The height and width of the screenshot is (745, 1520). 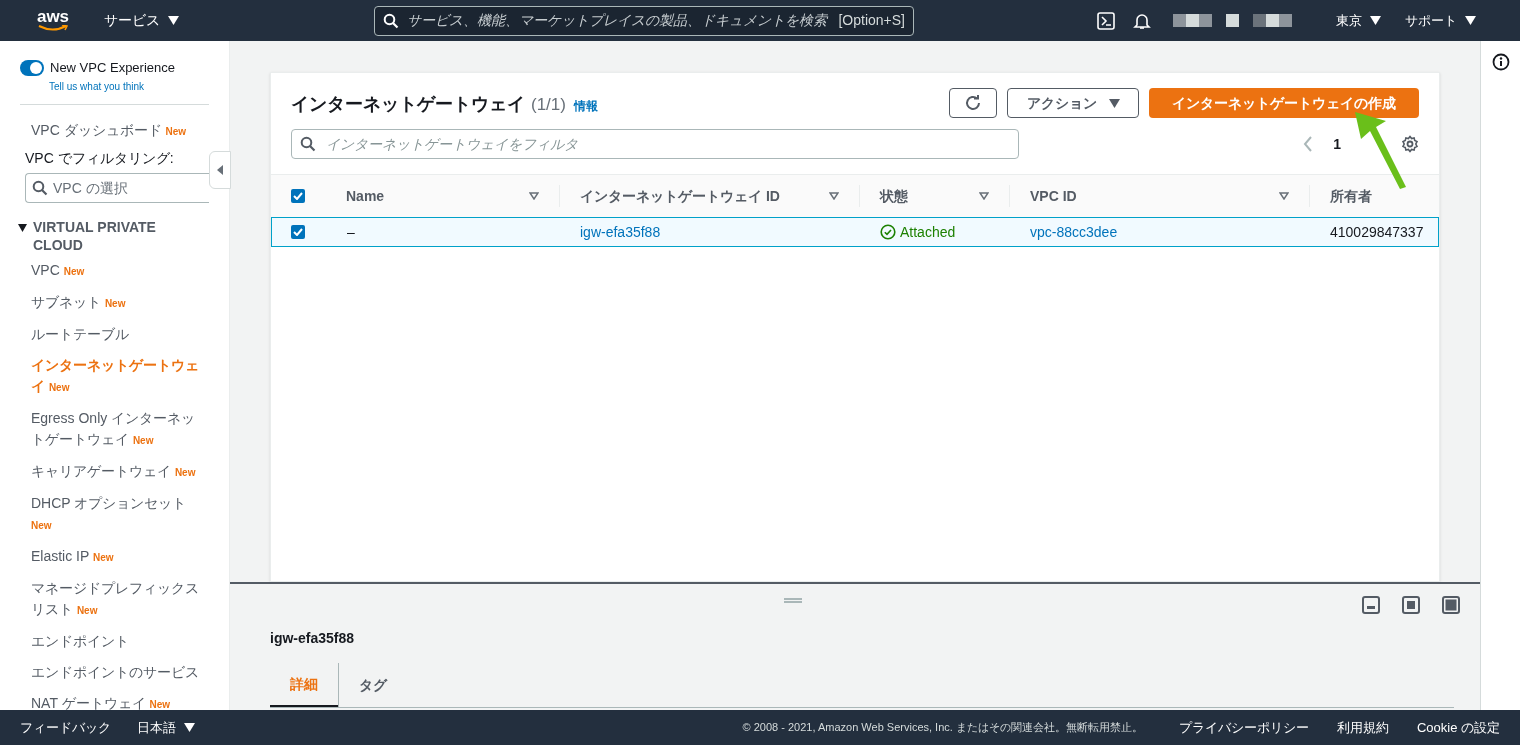 I want to click on caret-left-icon, so click(x=220, y=170).